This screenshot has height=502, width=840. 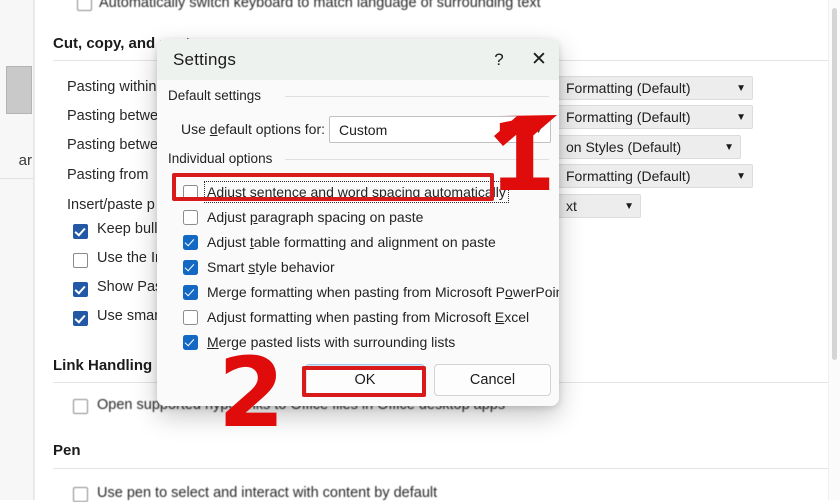 What do you see at coordinates (190, 242) in the screenshot?
I see `checkbox-adjust-table-formatting` at bounding box center [190, 242].